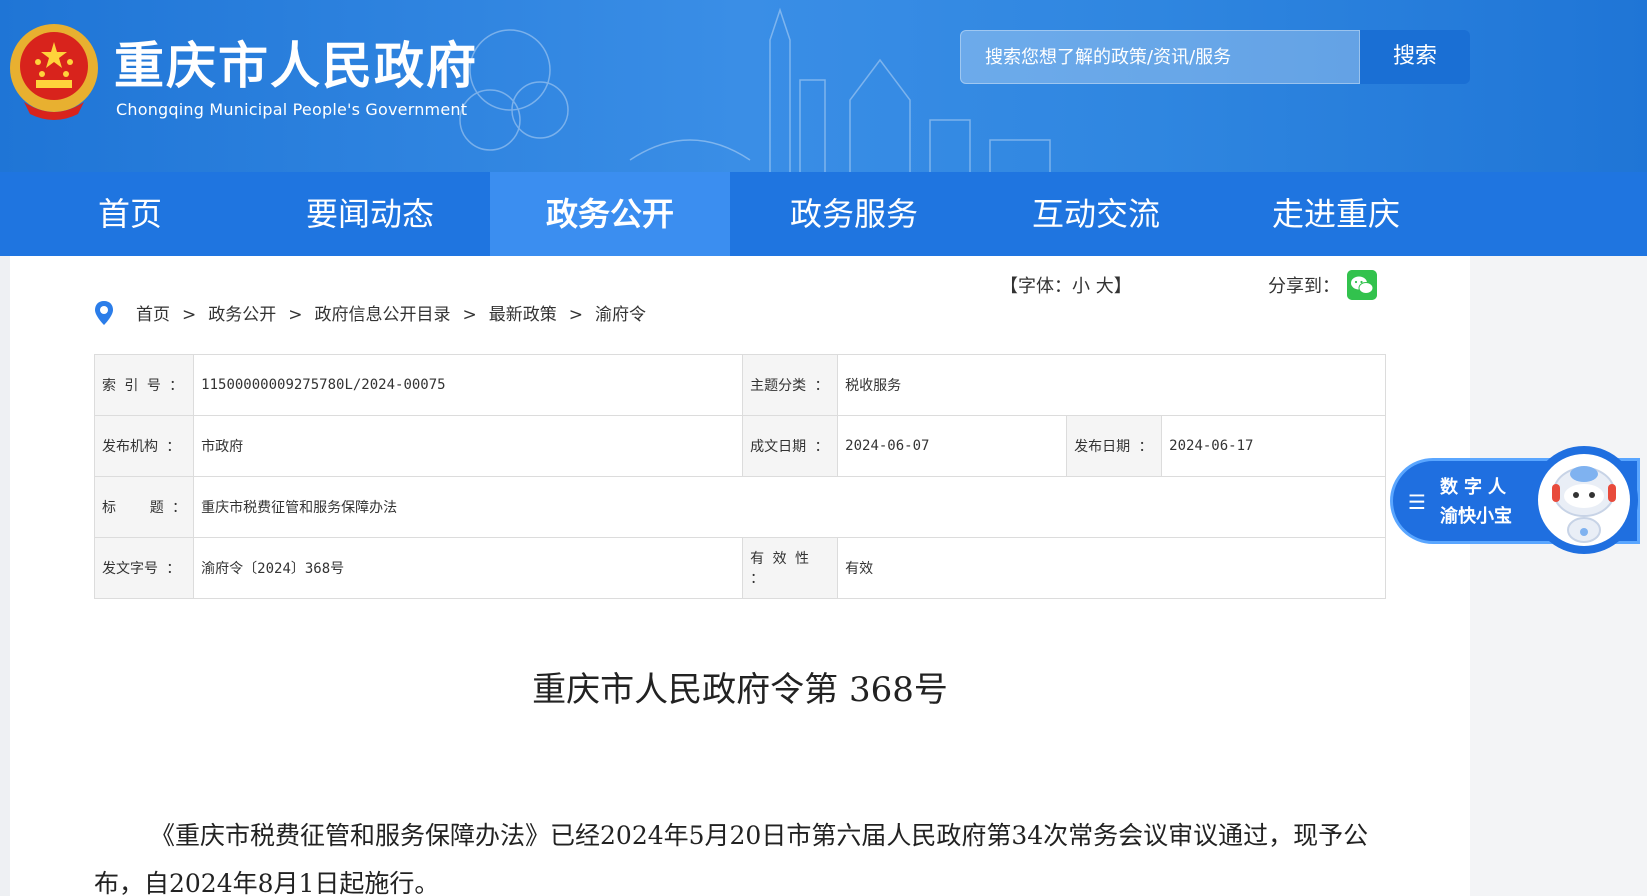  I want to click on table-row: 发文字号 ： 渝府令〔2024〕368号 有 效 性 ： 有效, so click(739, 568).